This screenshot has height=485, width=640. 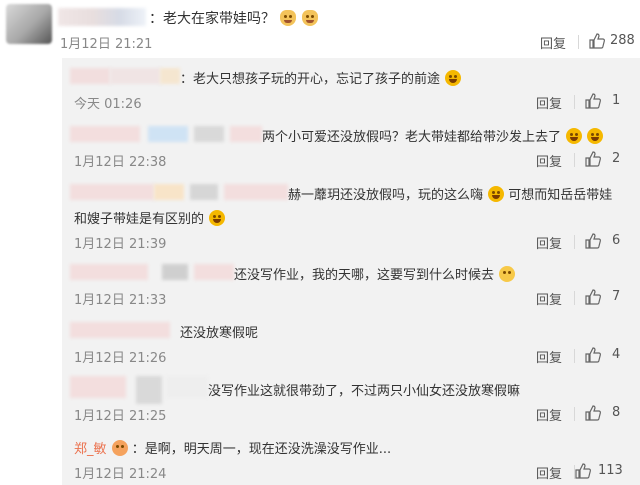 What do you see at coordinates (412, 137) in the screenshot?
I see `reply-body: 两个小可爱还没放假吗？老大带娃都给带沙发上去了` at bounding box center [412, 137].